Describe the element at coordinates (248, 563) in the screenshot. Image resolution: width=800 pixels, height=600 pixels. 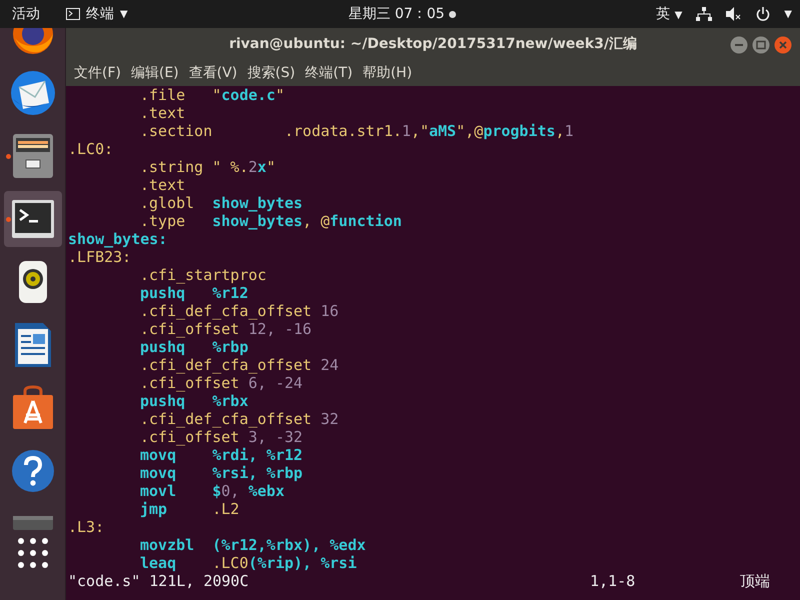
I see `code-line: leaq .LC0(%rip), %rsi` at that location.